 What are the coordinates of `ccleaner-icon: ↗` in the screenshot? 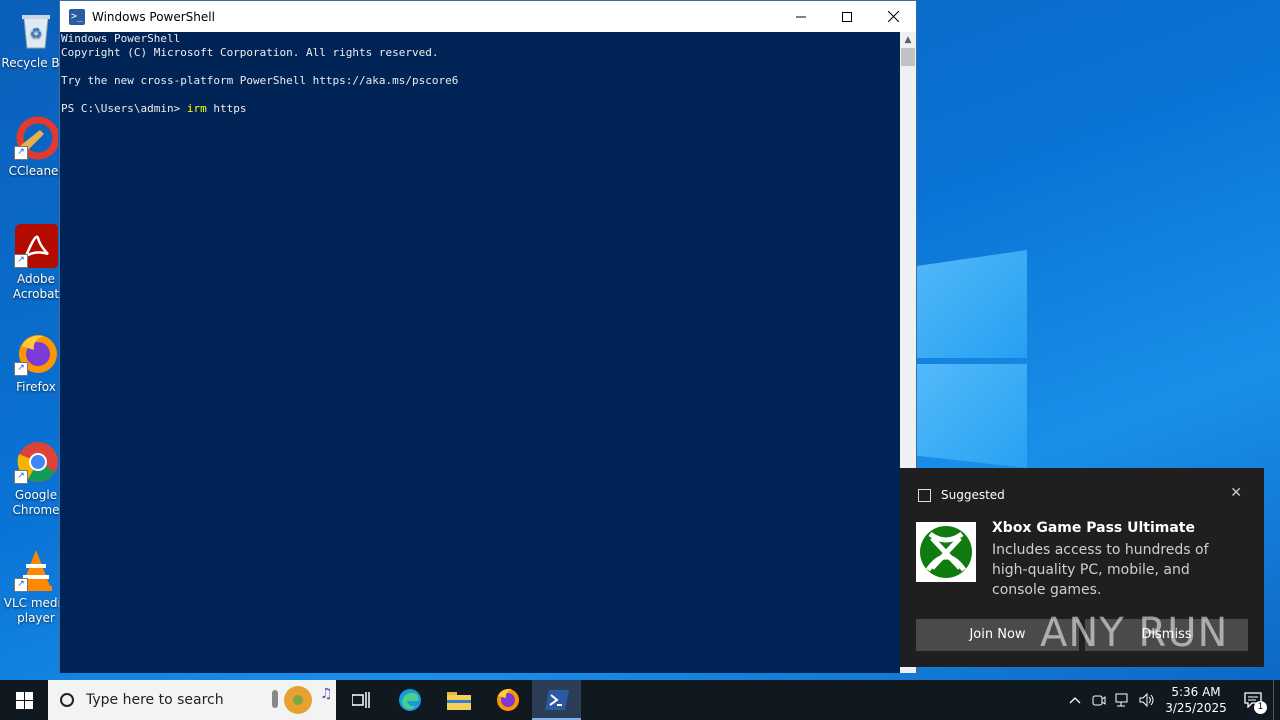 It's located at (37, 138).